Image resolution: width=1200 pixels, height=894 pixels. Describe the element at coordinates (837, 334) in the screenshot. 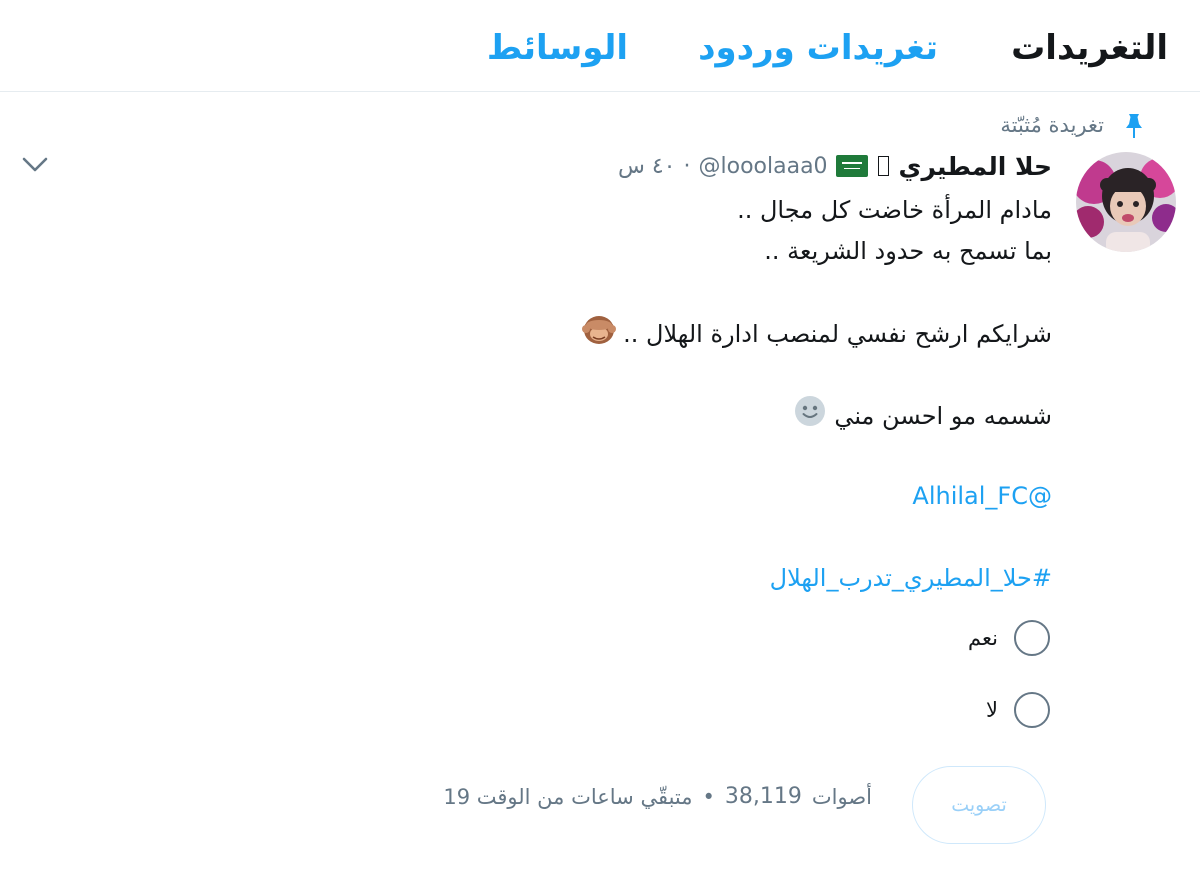

I see `tweet-text-fragment: شرايكم ارشح نفسي لمنصب ادارة الهلال ..` at that location.